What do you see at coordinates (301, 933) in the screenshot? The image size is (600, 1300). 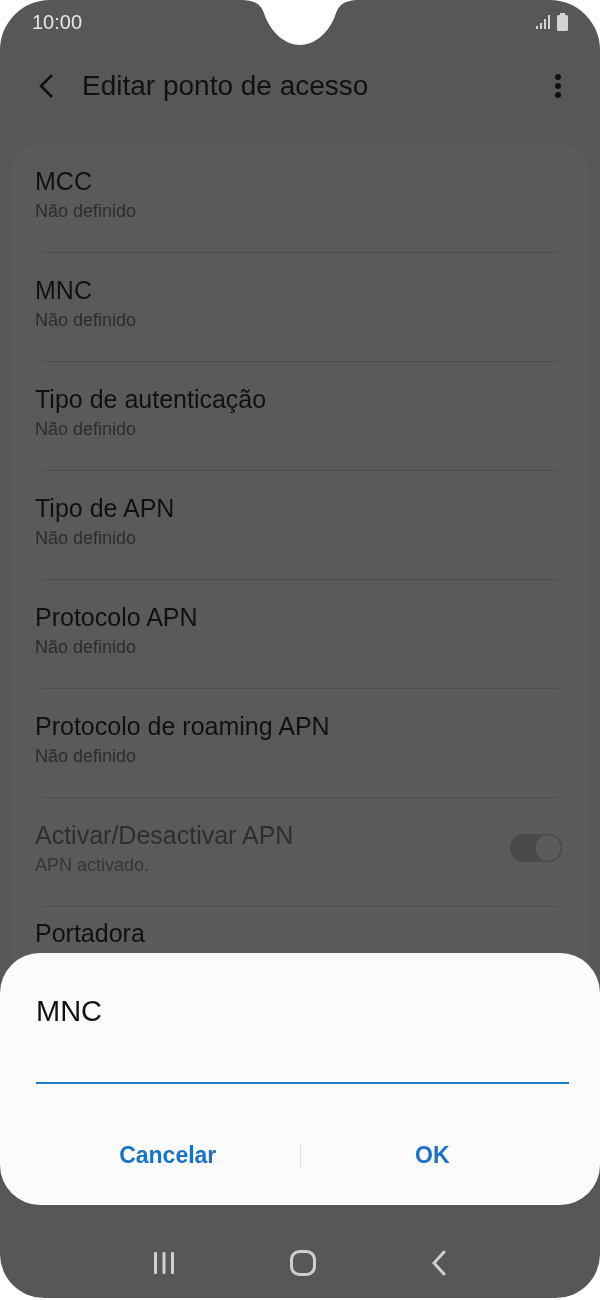 I see `setting-title: Portadora` at bounding box center [301, 933].